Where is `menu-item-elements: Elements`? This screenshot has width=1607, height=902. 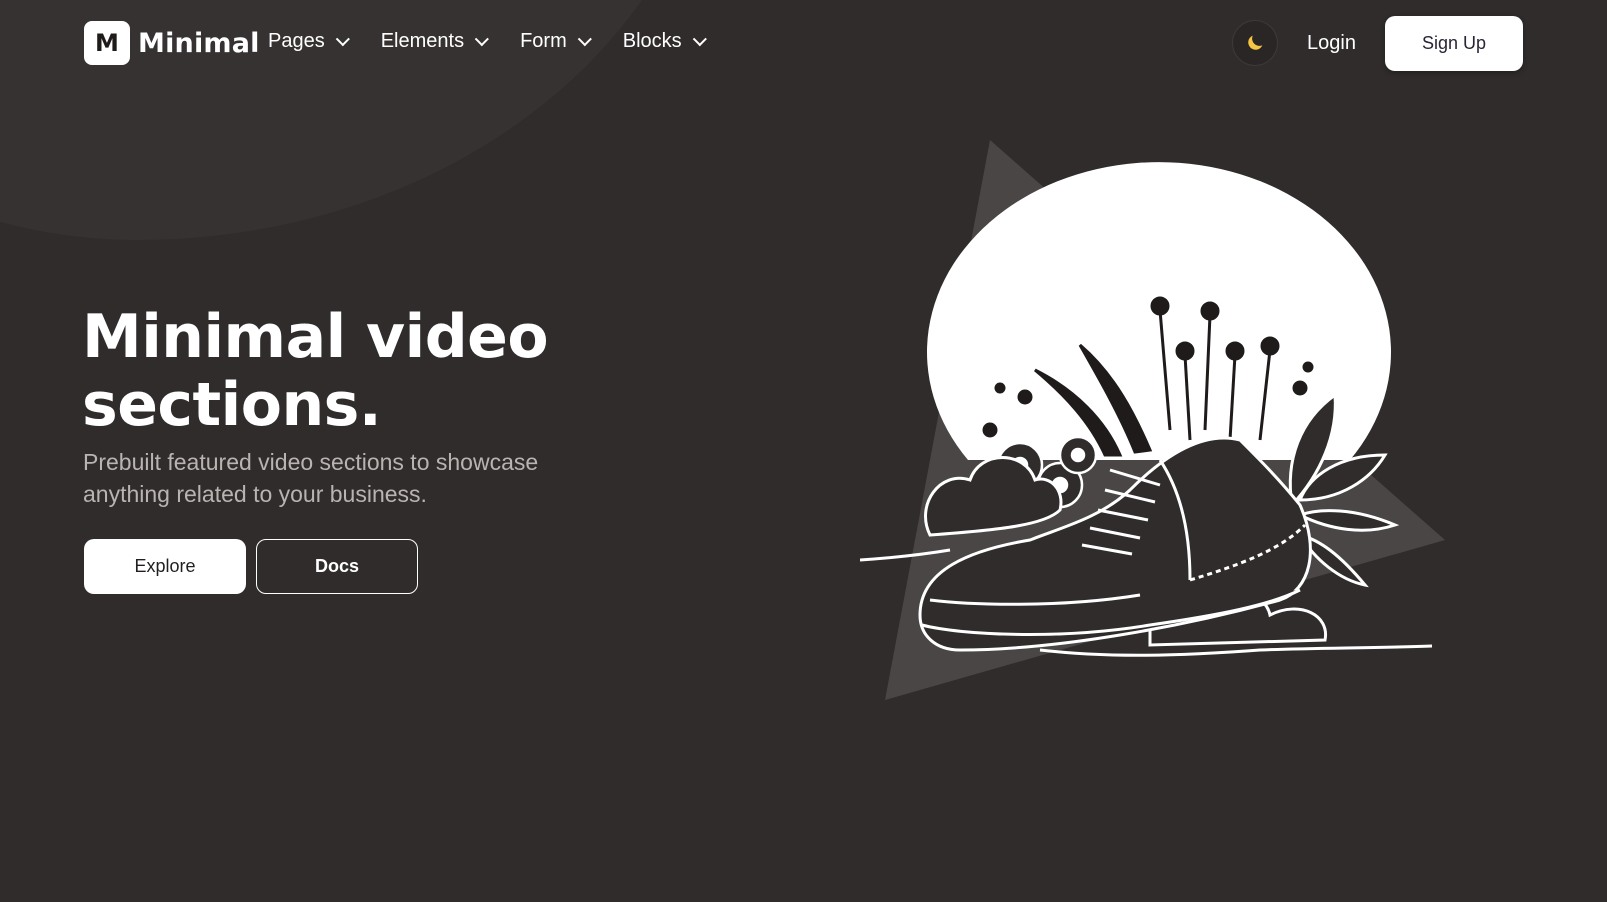
menu-item-elements: Elements is located at coordinates (434, 41).